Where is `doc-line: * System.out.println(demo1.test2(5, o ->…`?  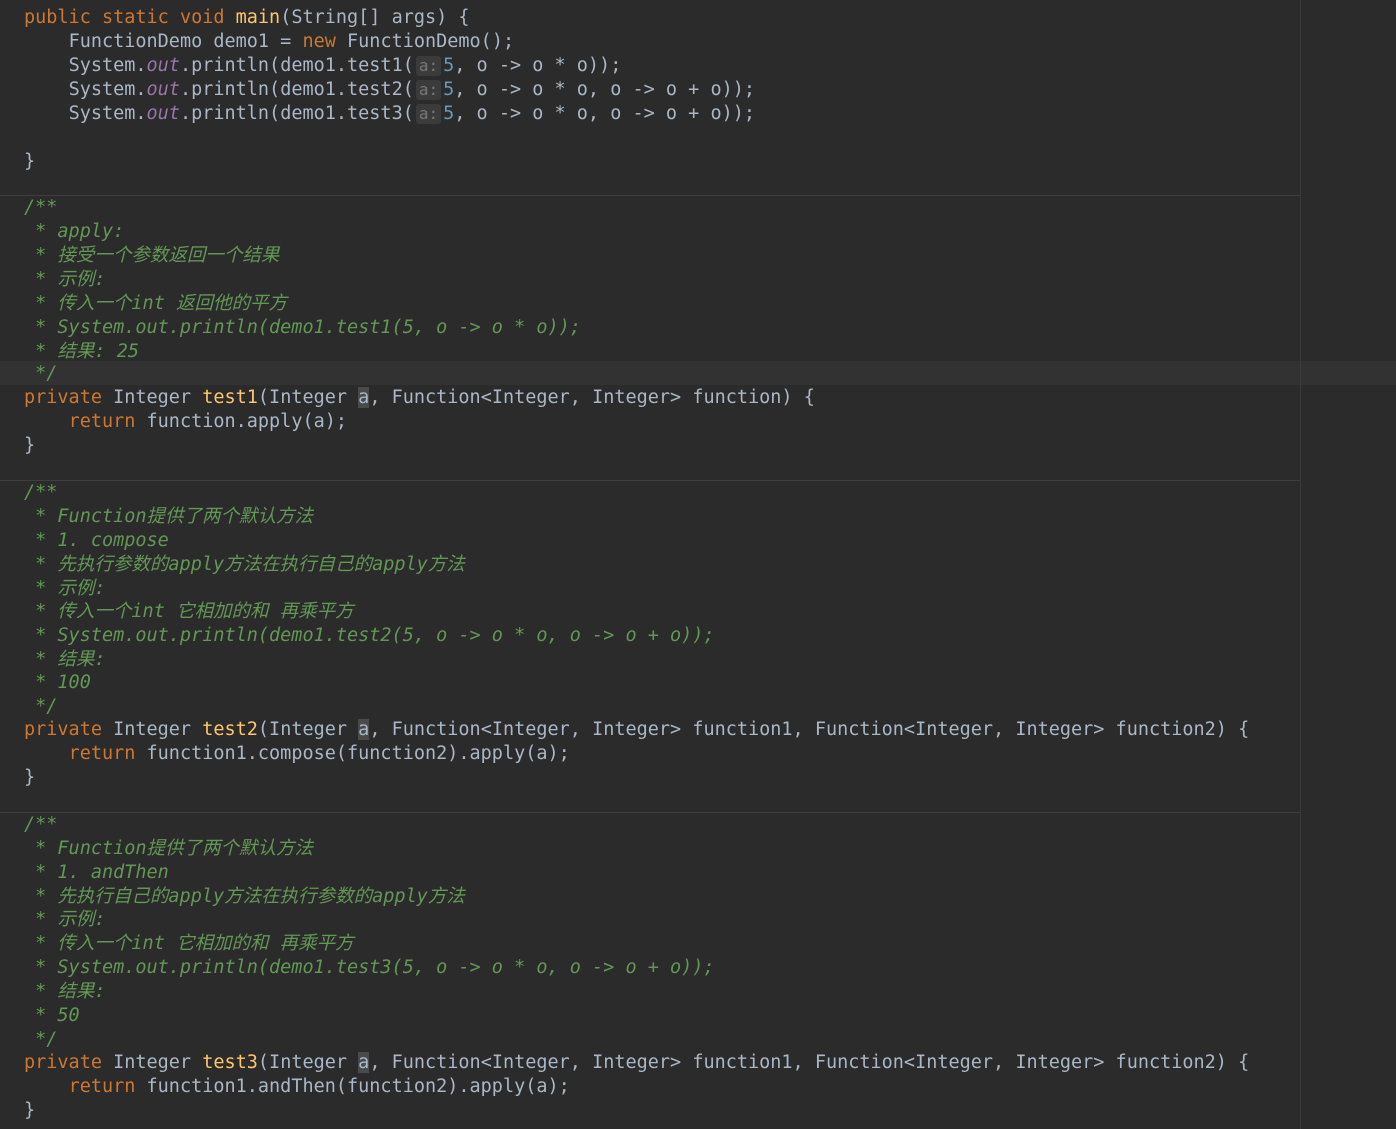 doc-line: * System.out.println(demo1.test2(5, o ->… is located at coordinates (369, 636).